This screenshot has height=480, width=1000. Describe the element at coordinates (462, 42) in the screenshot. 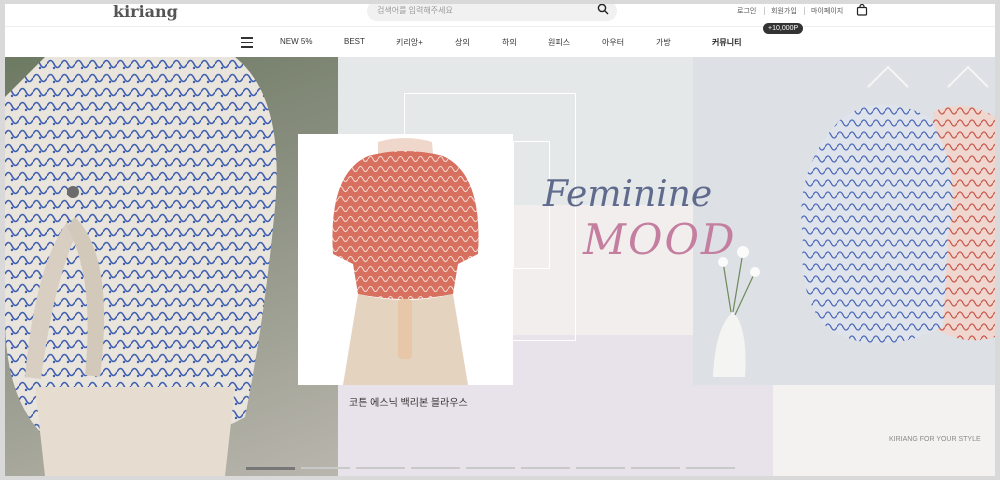

I see `nav-item-tops: 상의` at that location.